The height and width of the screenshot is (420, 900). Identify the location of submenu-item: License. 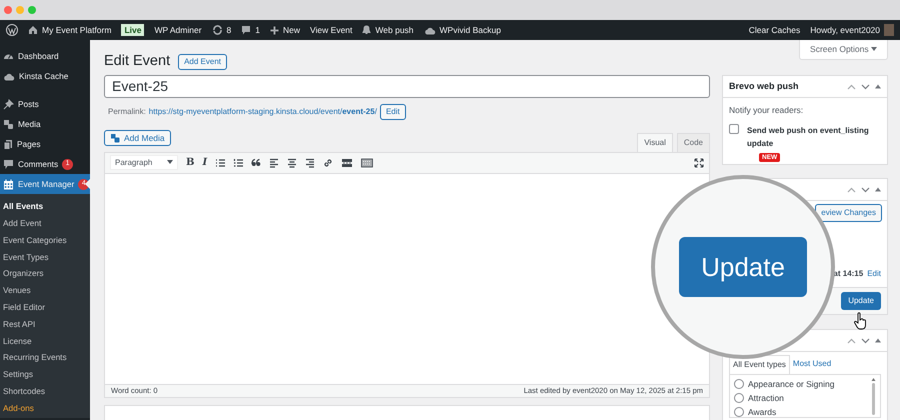
(45, 341).